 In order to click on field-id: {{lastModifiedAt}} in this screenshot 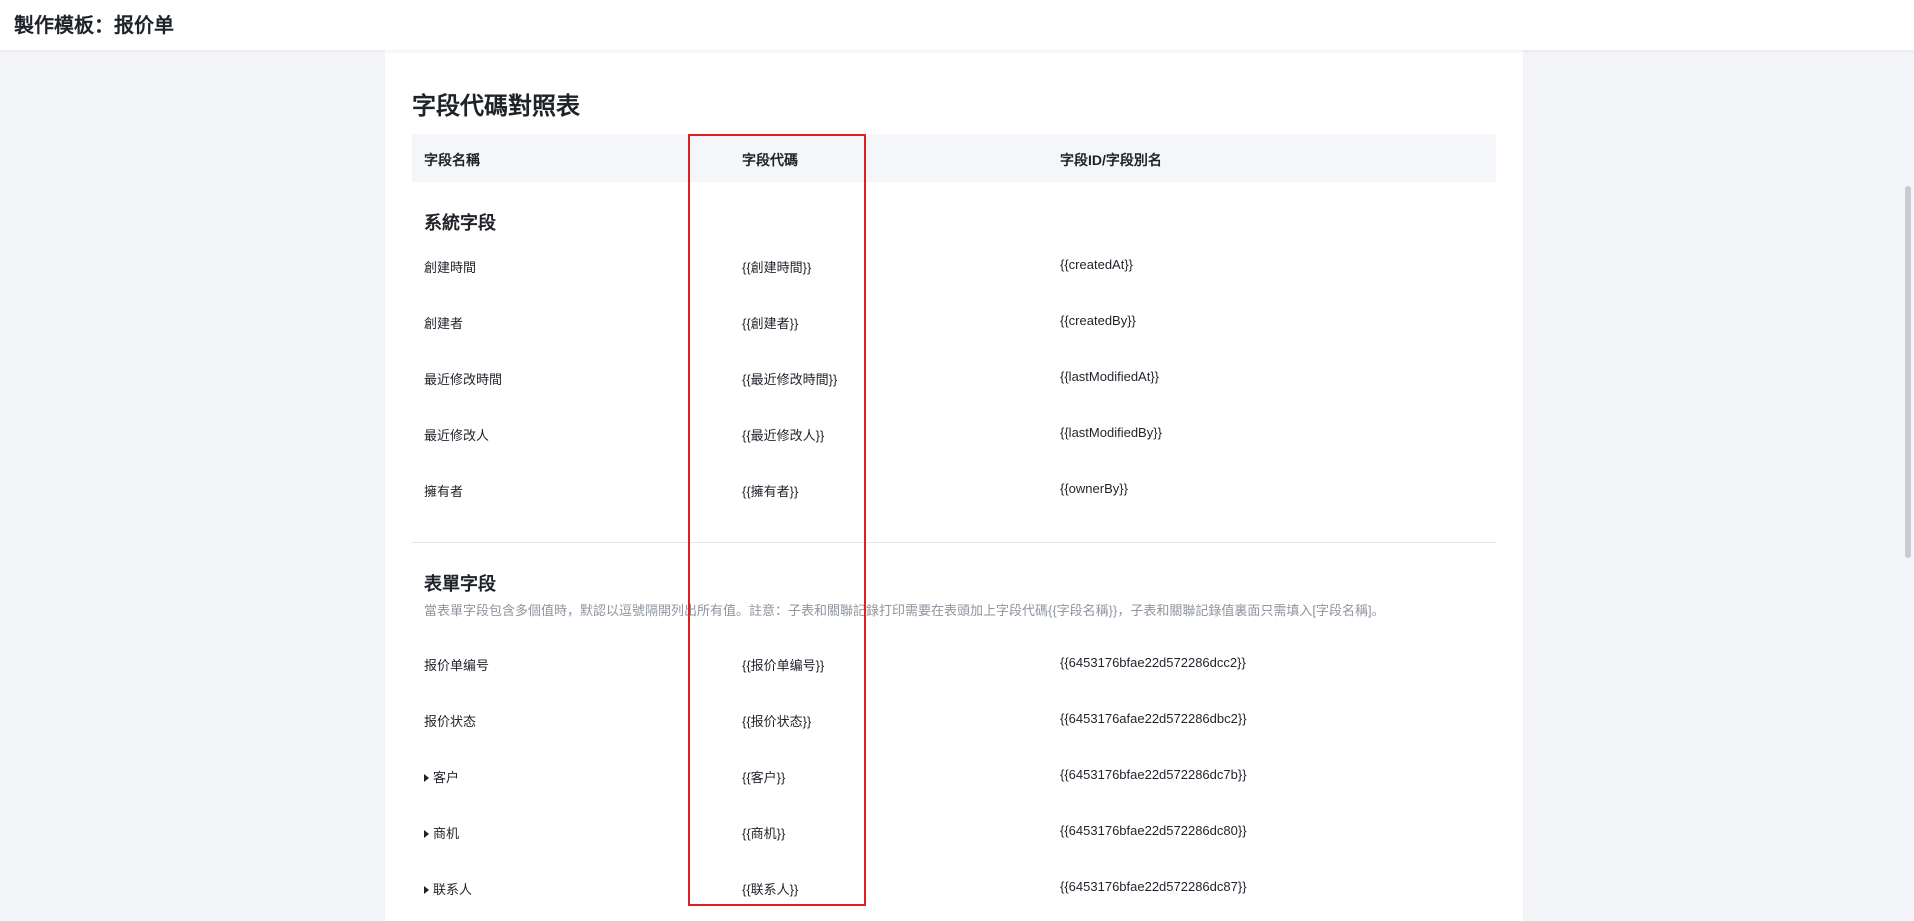, I will do `click(1109, 376)`.